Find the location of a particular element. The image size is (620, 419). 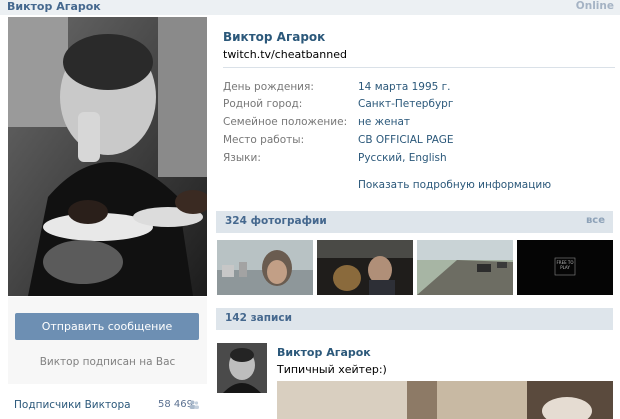

info-row-birthday: День рождения: 14 марта 1995 г. is located at coordinates (419, 88).